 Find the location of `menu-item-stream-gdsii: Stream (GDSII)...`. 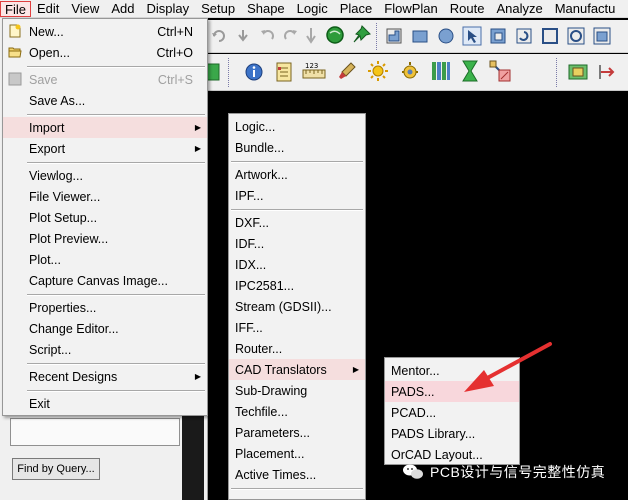

menu-item-stream-gdsii: Stream (GDSII)... is located at coordinates (297, 306).